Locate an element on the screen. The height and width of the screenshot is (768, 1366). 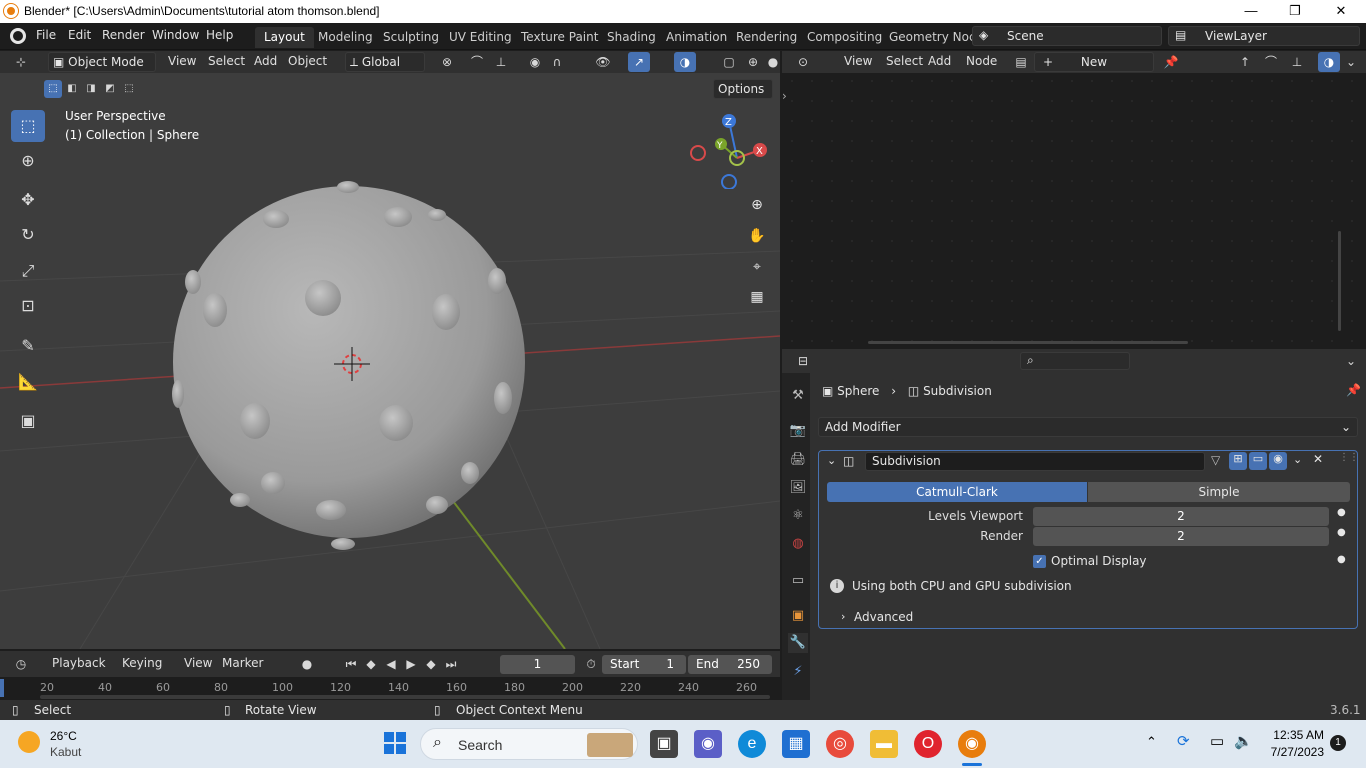
properties-options-icon: ⌄ is located at coordinates (1351, 361).